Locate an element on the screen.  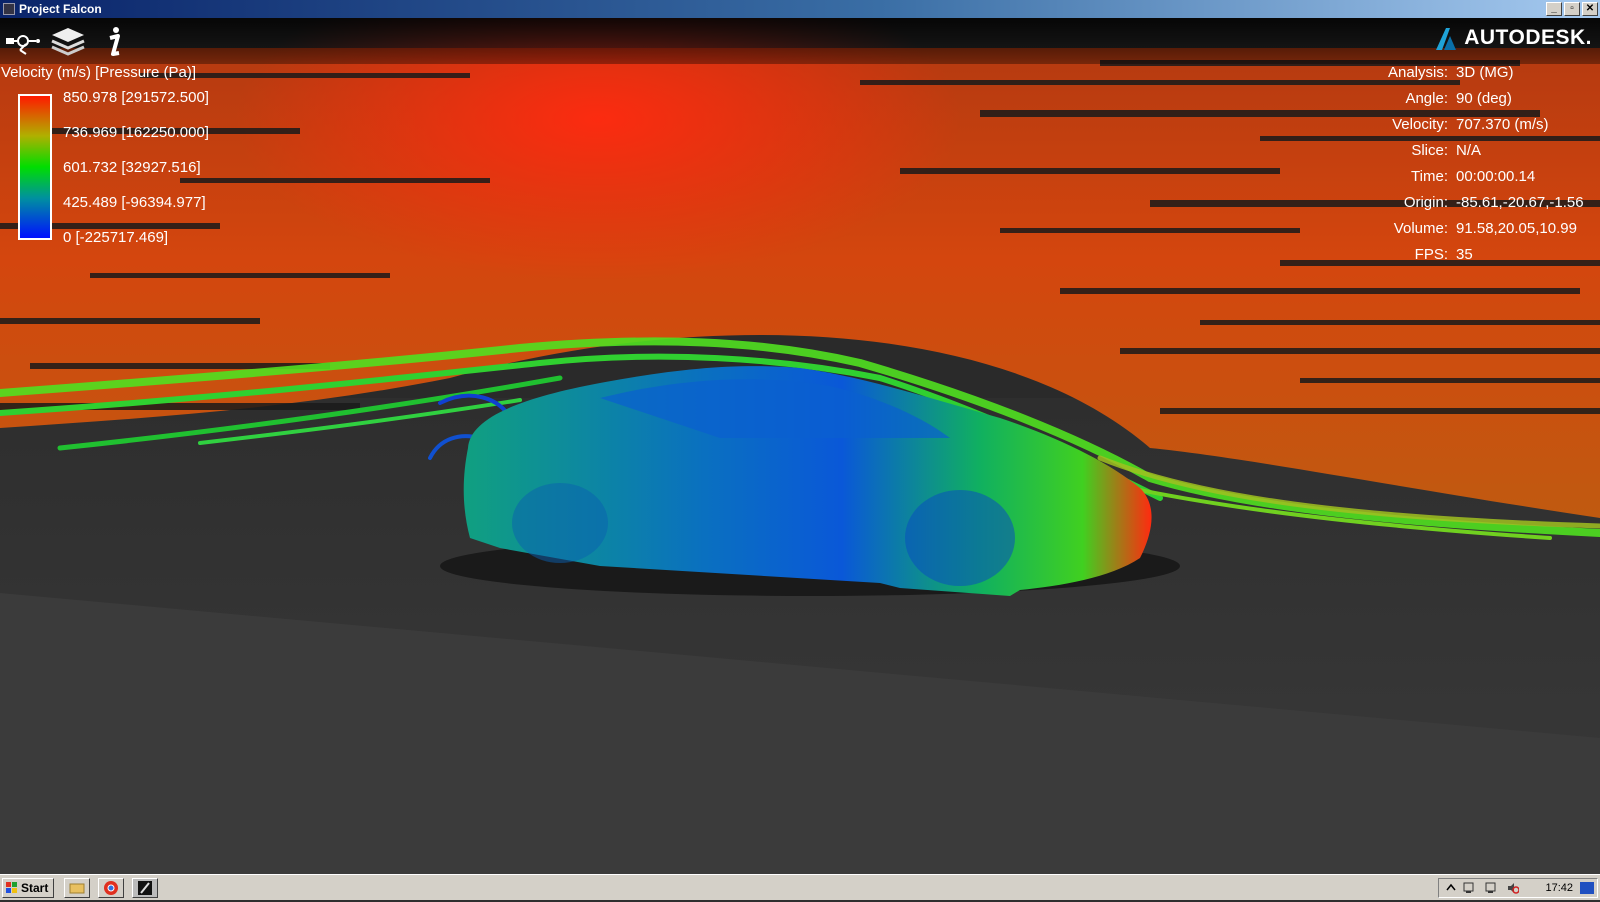
falcon-app-icon is located at coordinates (145, 888).